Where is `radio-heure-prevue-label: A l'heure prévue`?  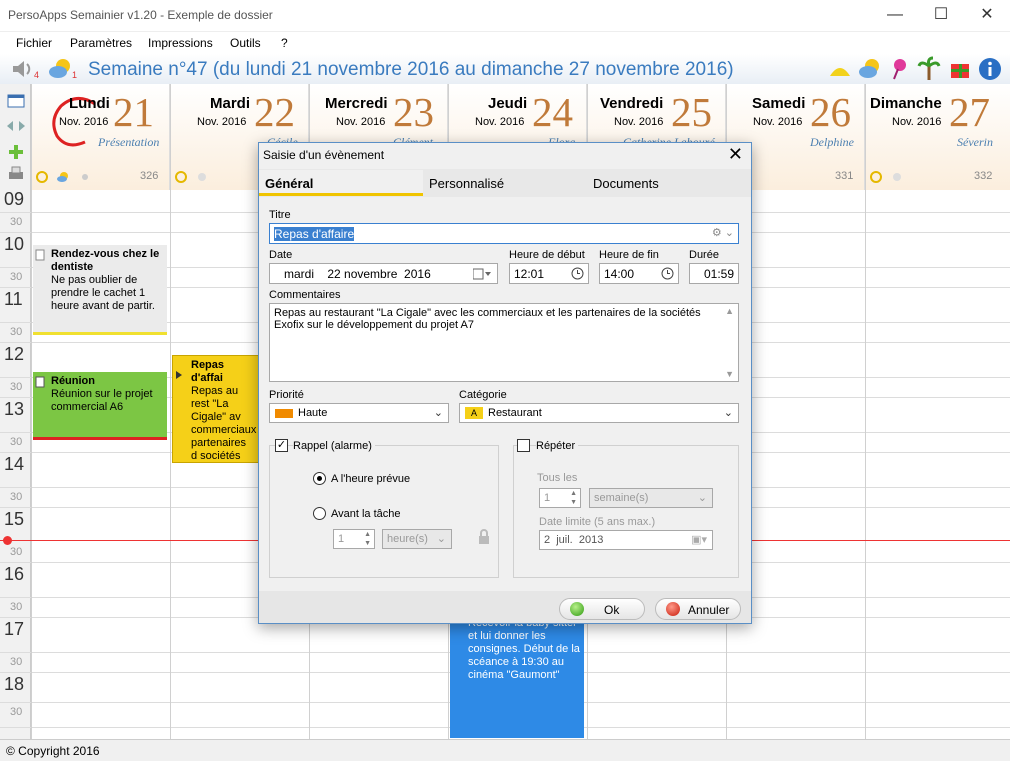
radio-heure-prevue-label: A l'heure prévue is located at coordinates (371, 479).